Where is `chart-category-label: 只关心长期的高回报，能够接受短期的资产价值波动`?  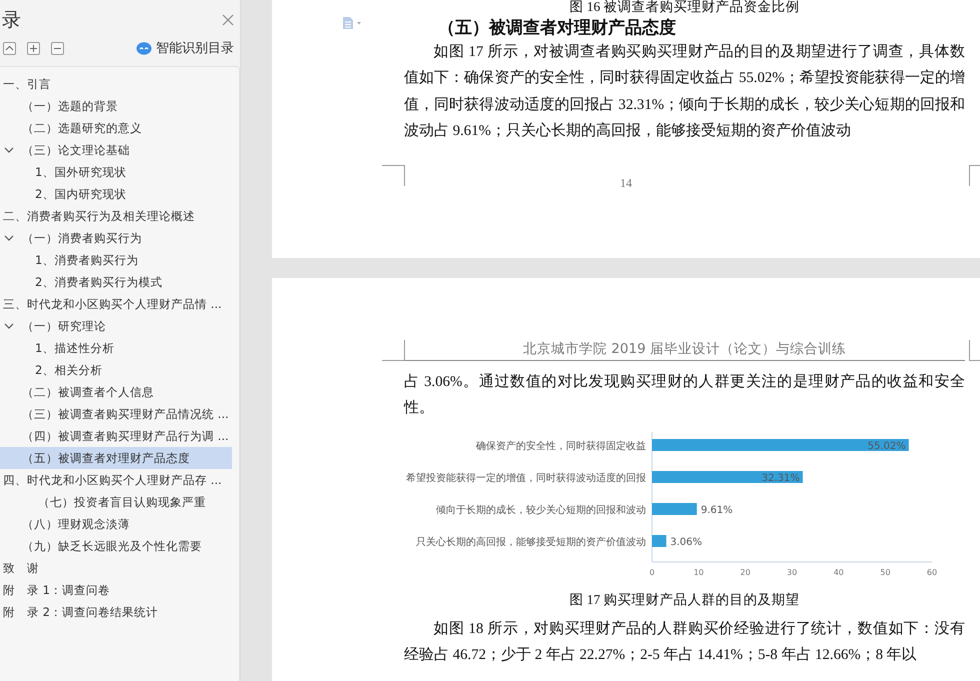 chart-category-label: 只关心长期的高回报，能够接受短期的资产价值波动 is located at coordinates (531, 542).